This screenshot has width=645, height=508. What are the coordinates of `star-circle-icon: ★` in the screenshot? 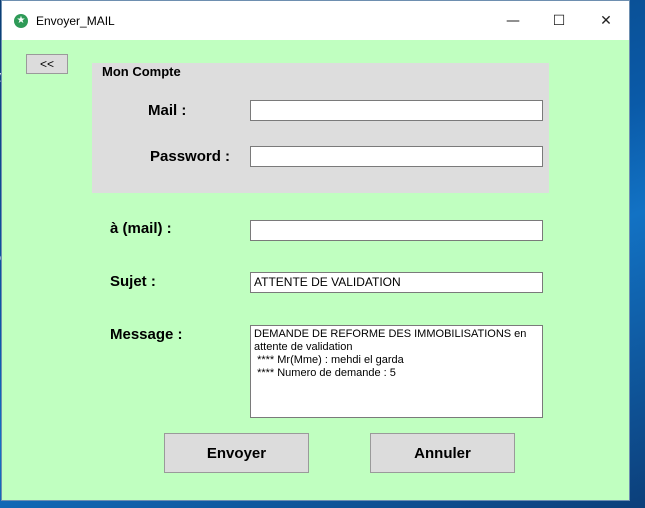 It's located at (21, 20).